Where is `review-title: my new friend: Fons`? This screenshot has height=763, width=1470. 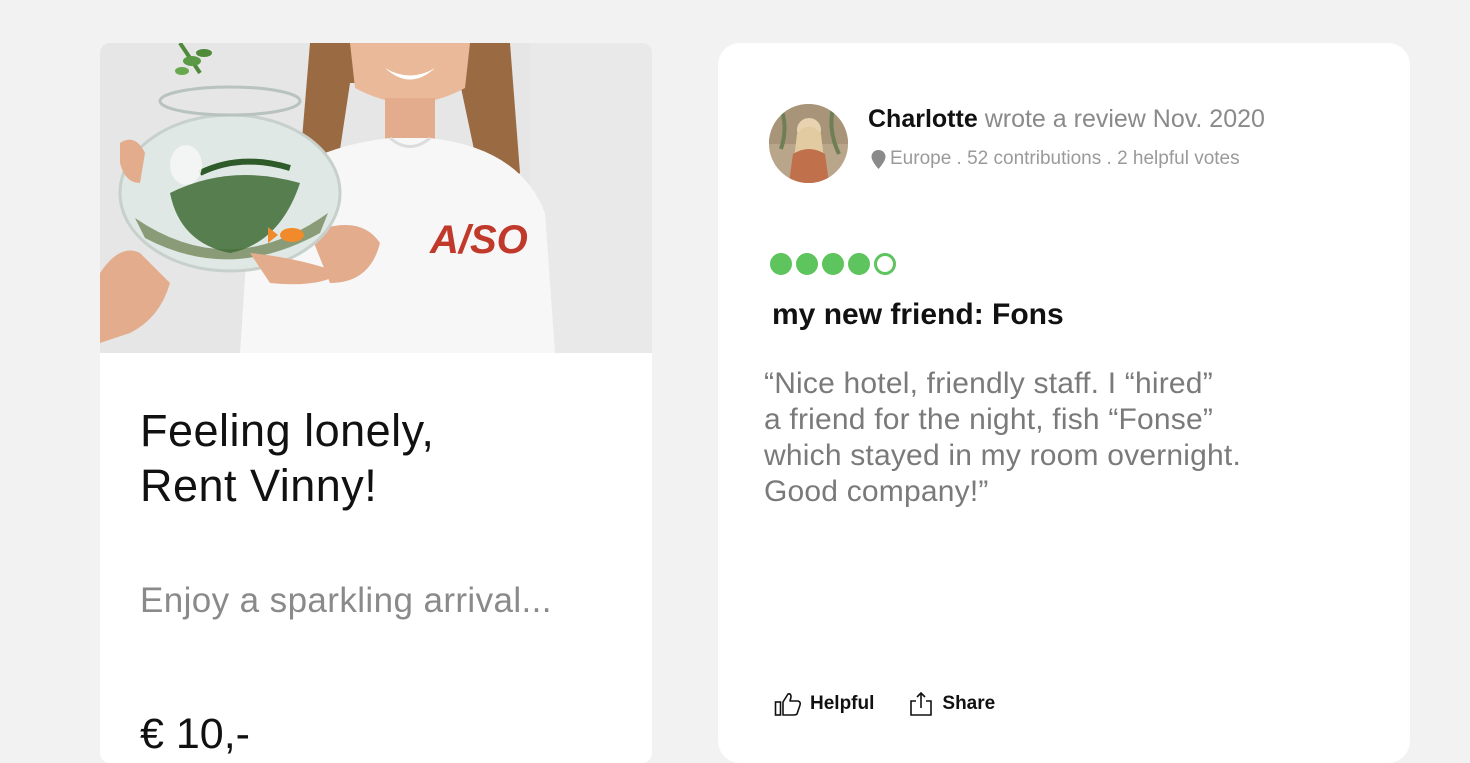 review-title: my new friend: Fons is located at coordinates (918, 314).